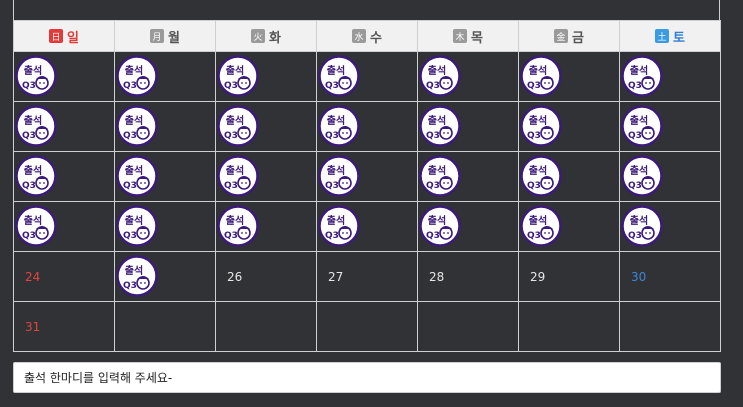  Describe the element at coordinates (64, 276) in the screenshot. I see `calendar-day-cell: 24` at that location.